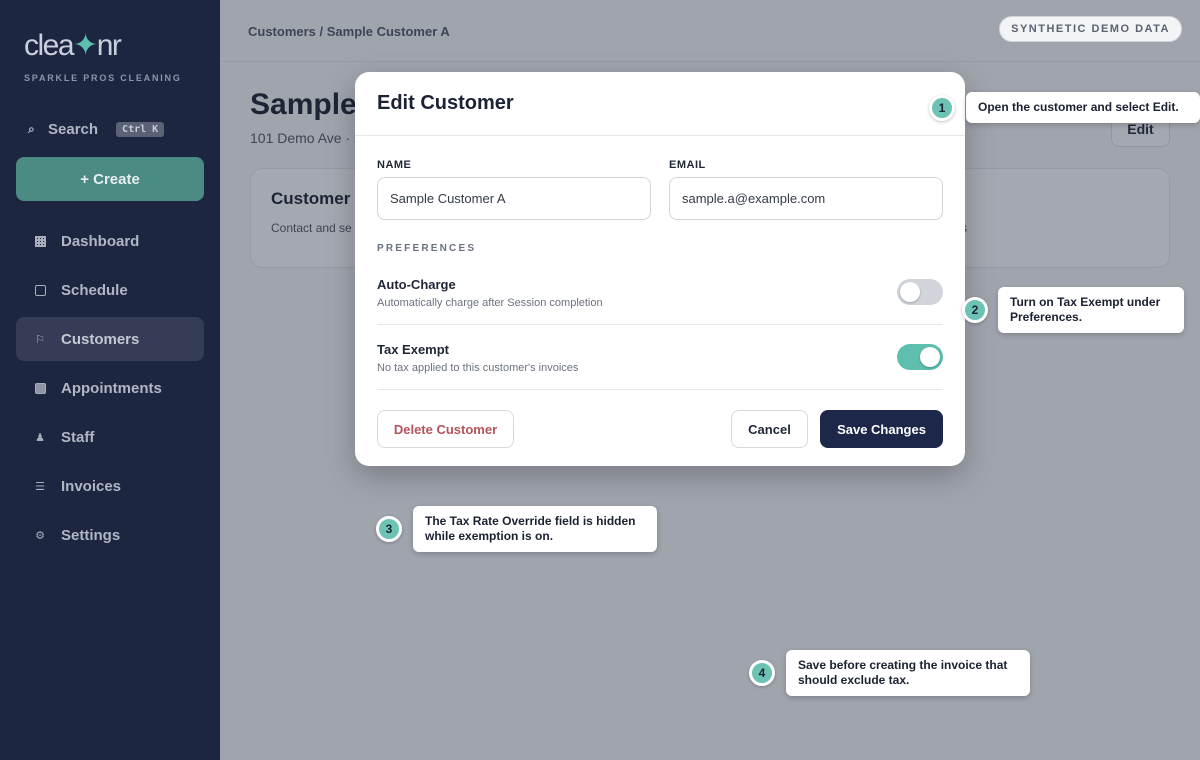 Image resolution: width=1200 pixels, height=760 pixels. What do you see at coordinates (40, 388) in the screenshot?
I see `appointments-icon` at bounding box center [40, 388].